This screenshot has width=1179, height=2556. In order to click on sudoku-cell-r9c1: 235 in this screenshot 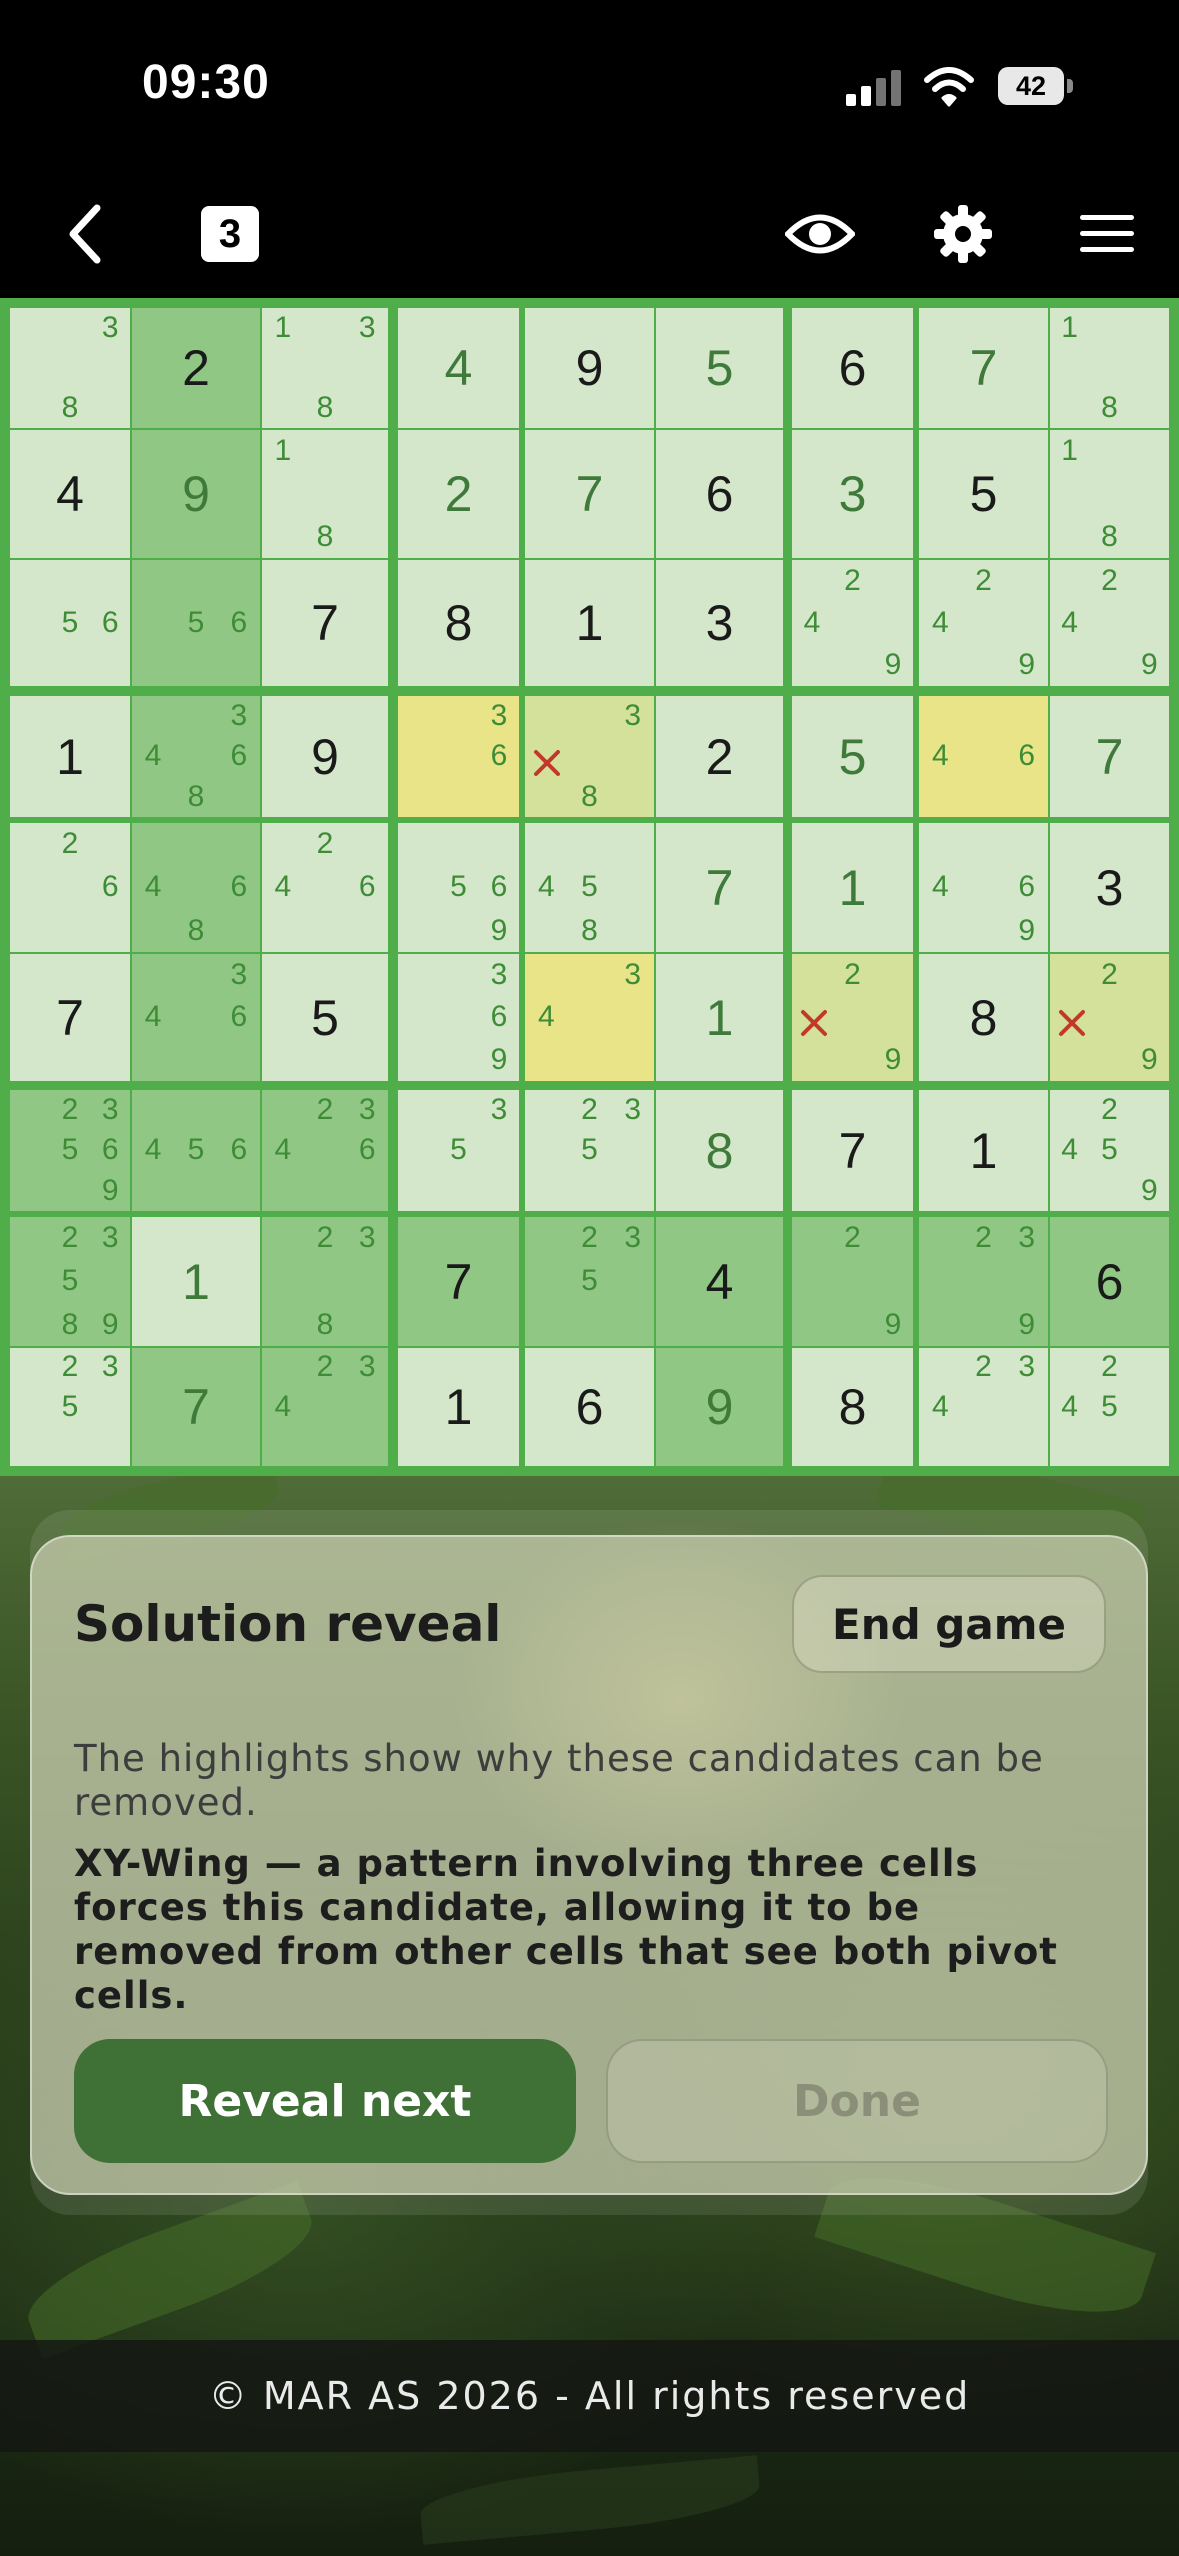, I will do `click(70, 1407)`.